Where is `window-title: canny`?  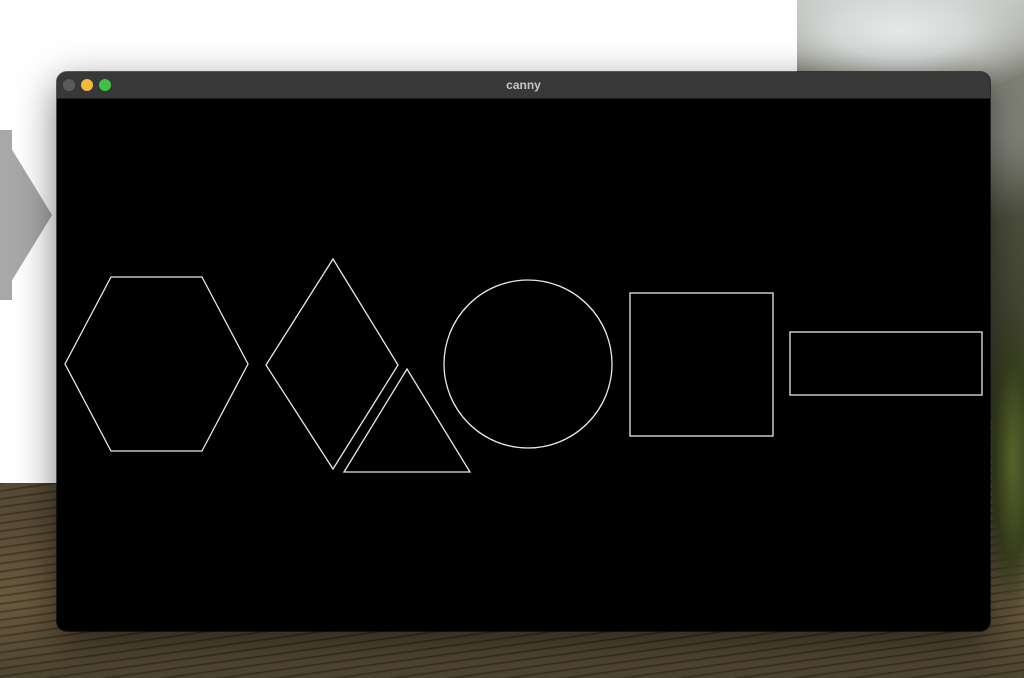 window-title: canny is located at coordinates (523, 85).